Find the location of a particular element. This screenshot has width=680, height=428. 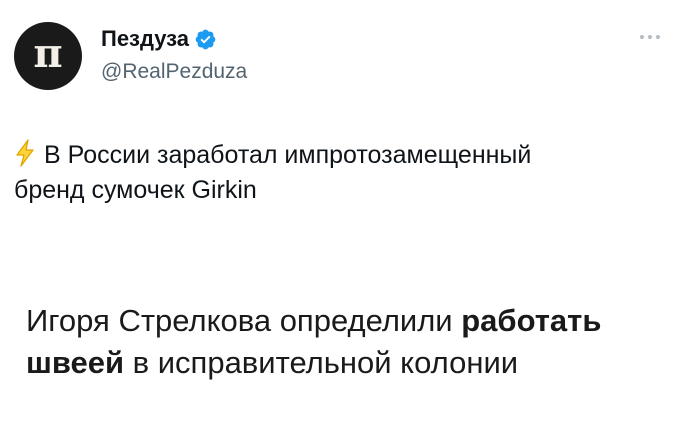

headline-part-2: в исправительной колонии is located at coordinates (321, 362).